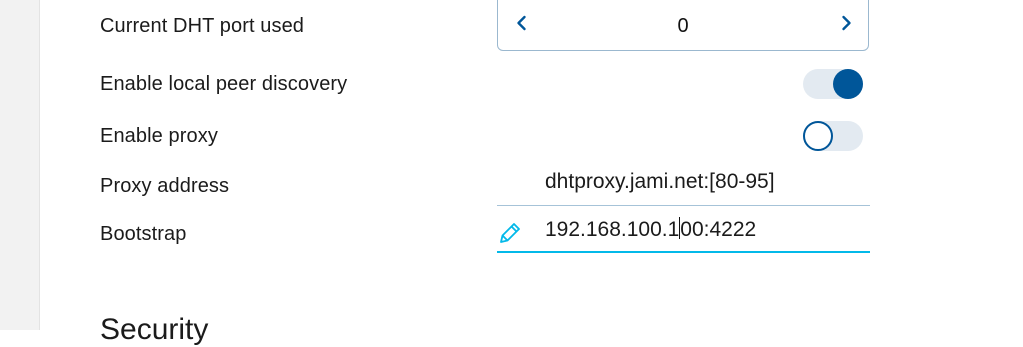 This screenshot has width=1023, height=347. I want to click on dht-port-value: 0, so click(683, 26).